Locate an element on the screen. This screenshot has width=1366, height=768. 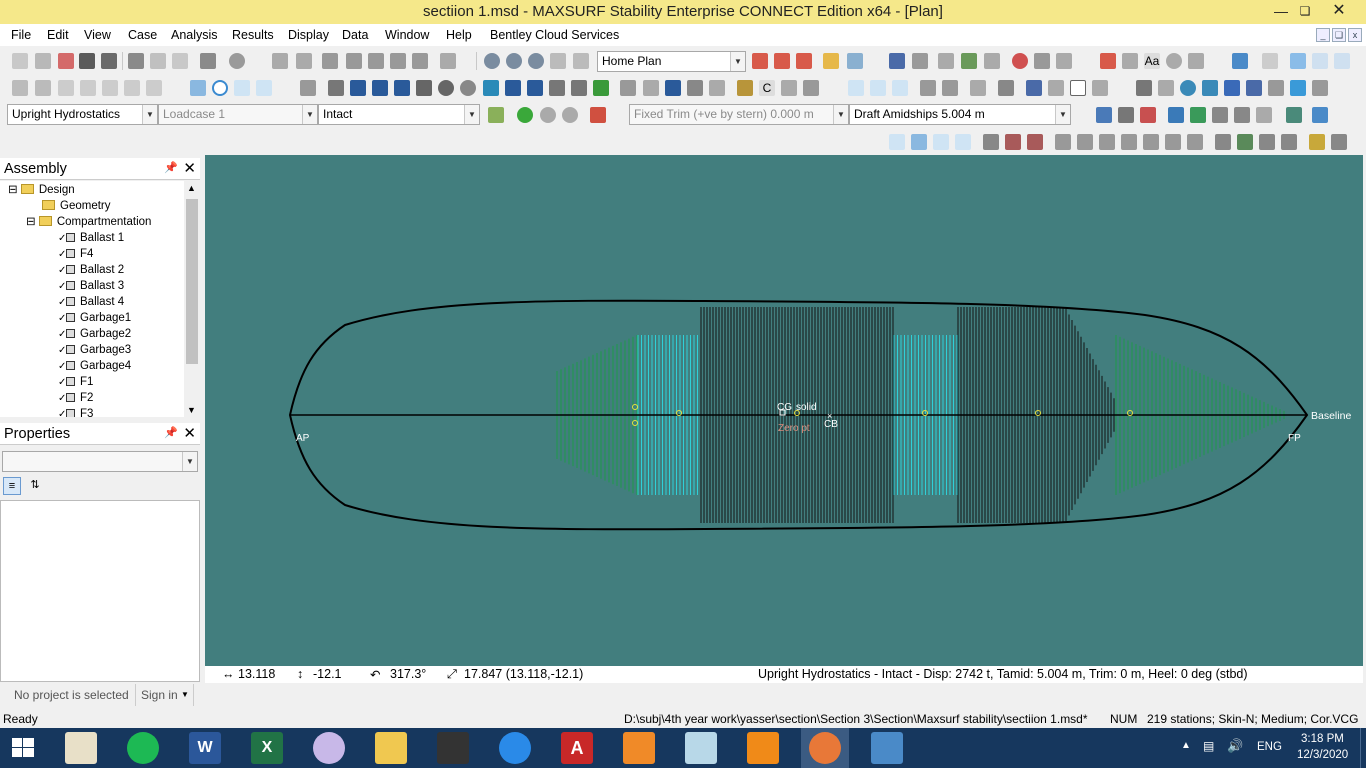
menu-results: Results is located at coordinates (253, 35).